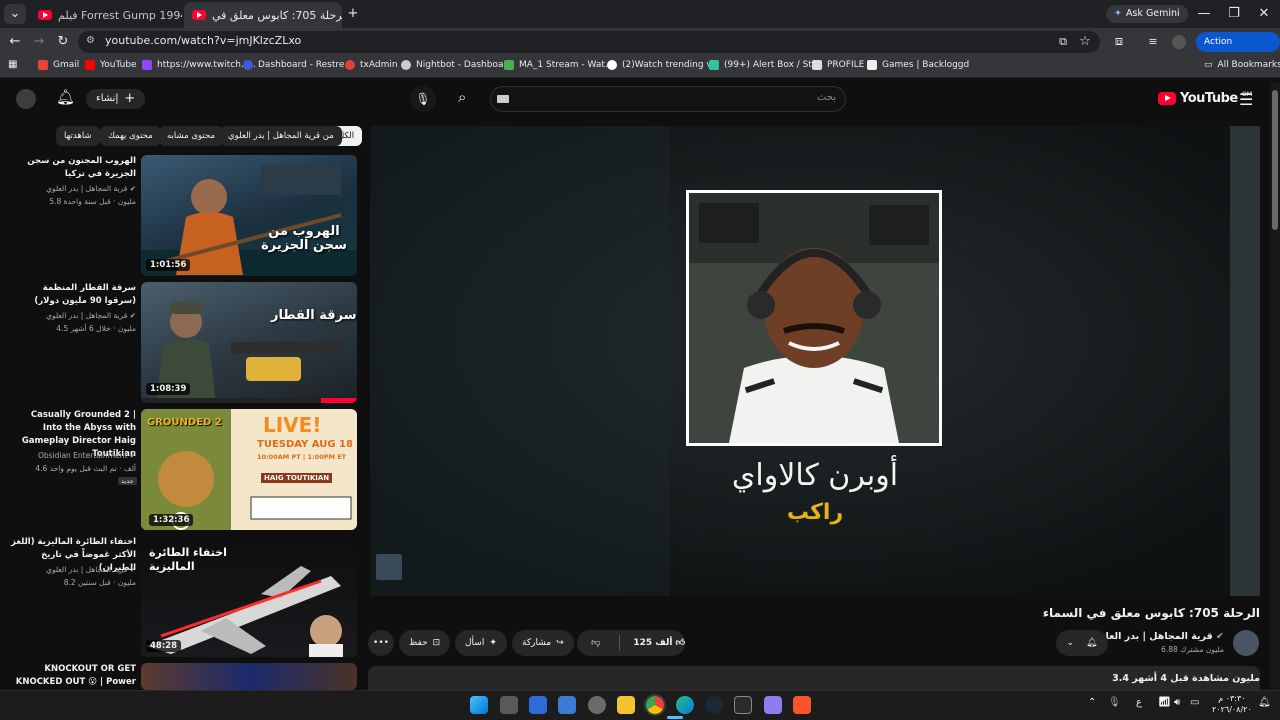  Describe the element at coordinates (87, 455) in the screenshot. I see `channel-name: Obsidian Entertainment ✔` at that location.